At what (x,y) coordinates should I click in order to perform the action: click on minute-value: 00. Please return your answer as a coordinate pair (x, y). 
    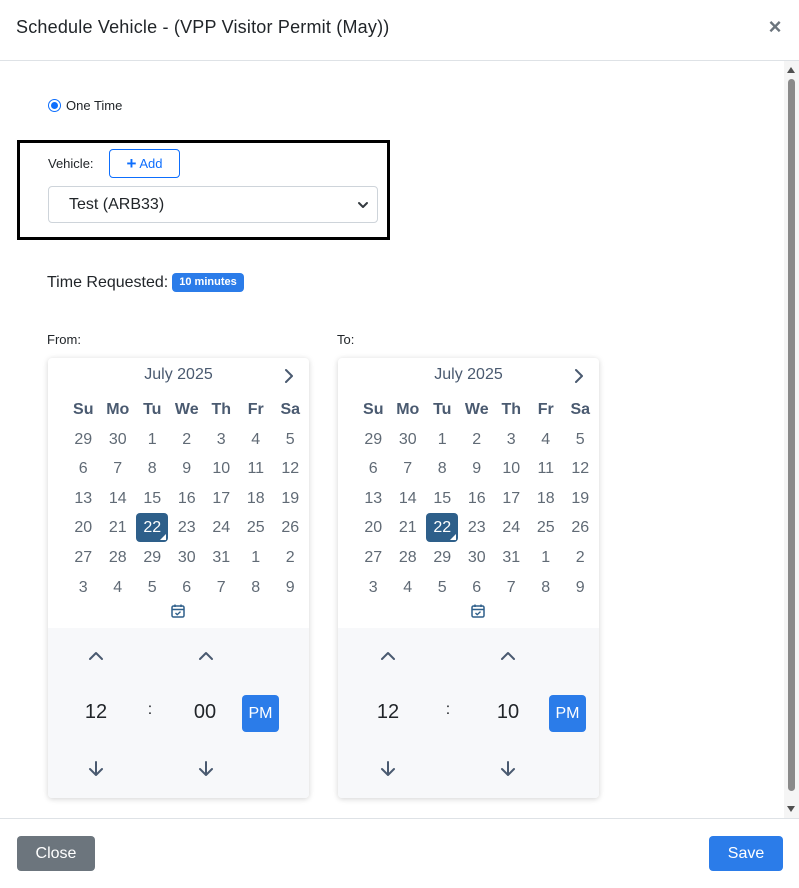
    Looking at the image, I should click on (205, 712).